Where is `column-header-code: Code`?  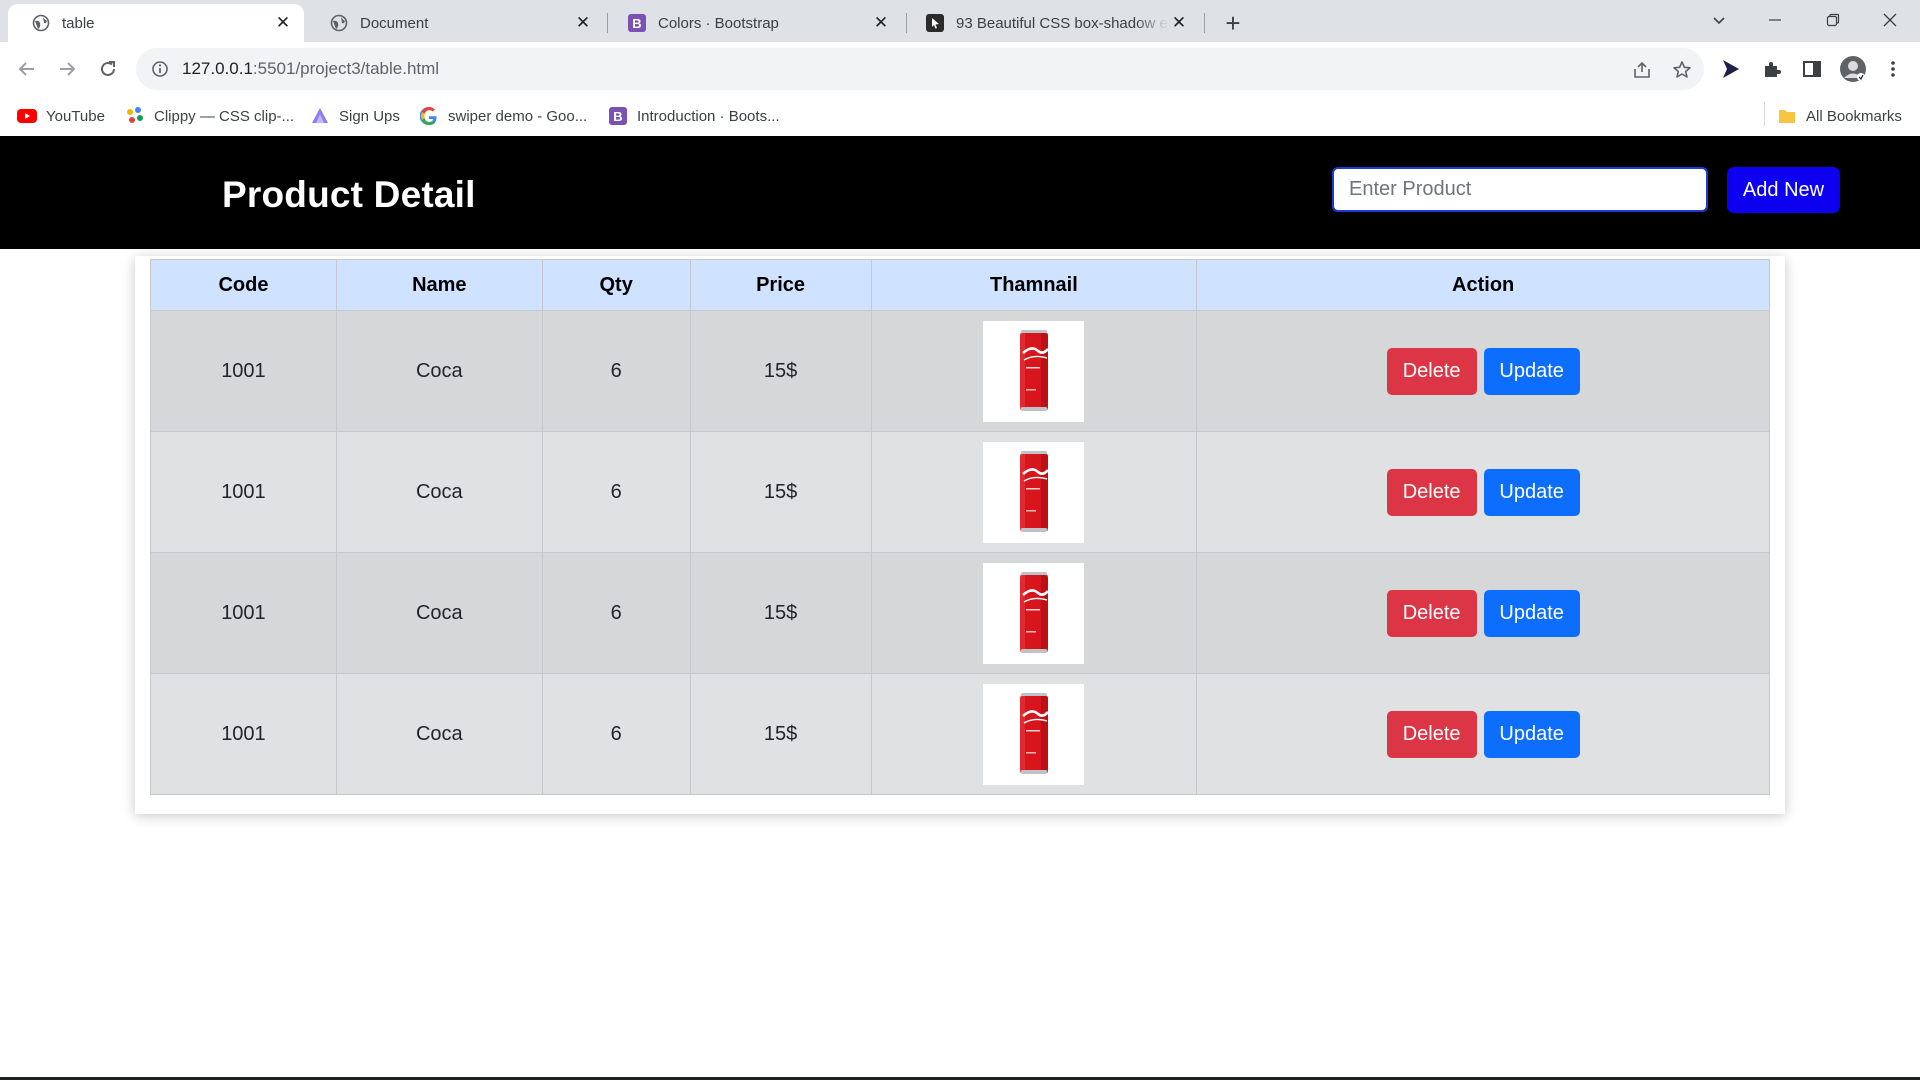 column-header-code: Code is located at coordinates (243, 285).